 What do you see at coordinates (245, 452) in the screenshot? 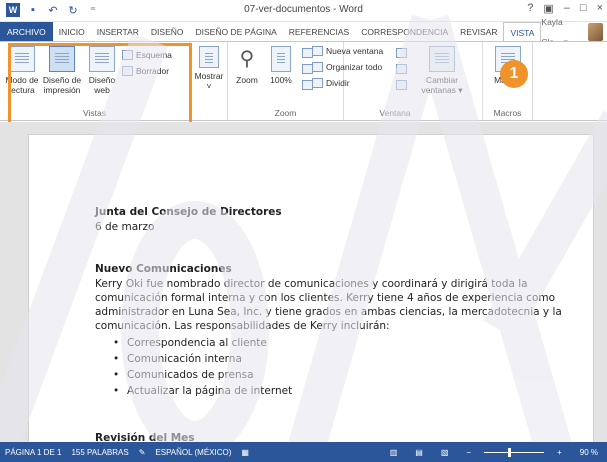
I see `macro-record-icon: ▦` at bounding box center [245, 452].